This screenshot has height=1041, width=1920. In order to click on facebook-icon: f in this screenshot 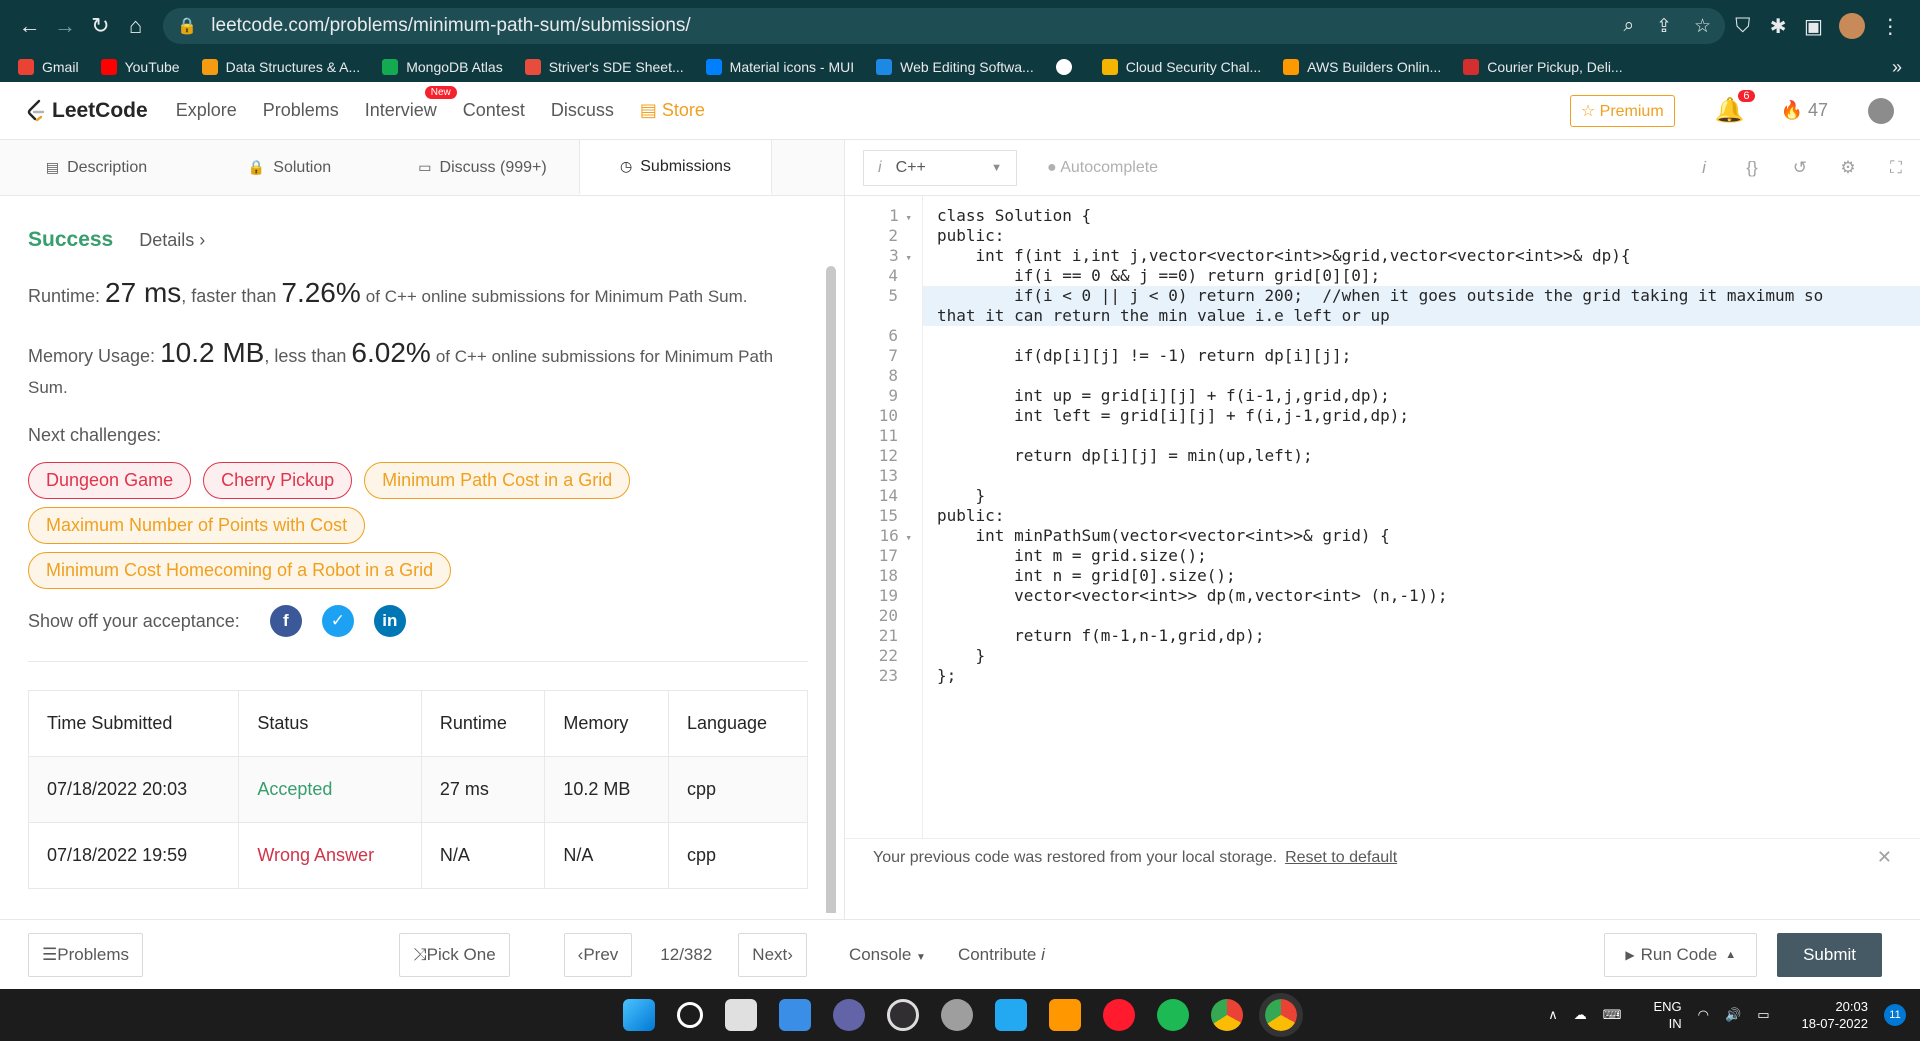, I will do `click(285, 621)`.